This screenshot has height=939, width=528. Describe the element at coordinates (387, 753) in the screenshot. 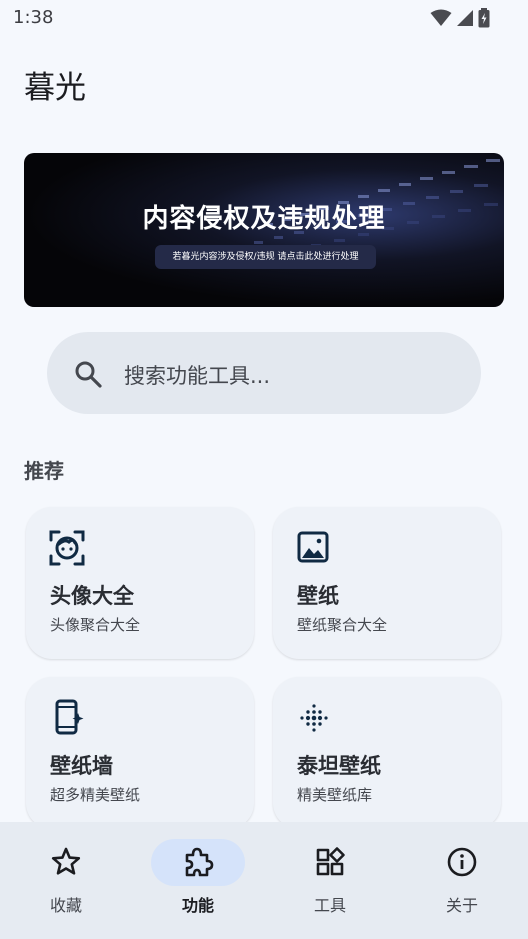

I see `card-titan-wallpaper: 泰坦壁纸 精美壁纸库` at that location.